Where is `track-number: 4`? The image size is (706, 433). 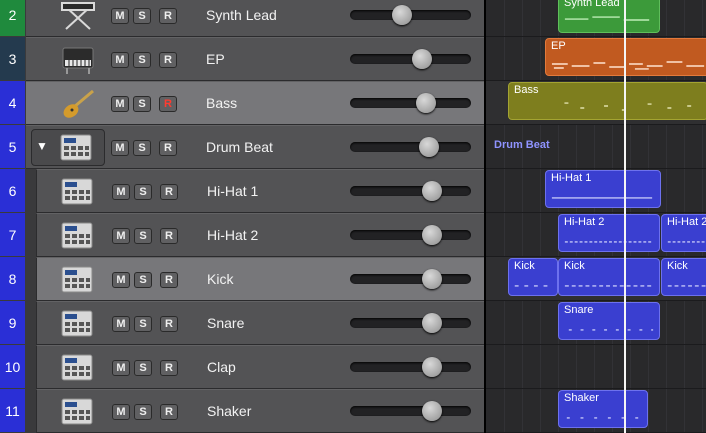 track-number: 4 is located at coordinates (12, 102).